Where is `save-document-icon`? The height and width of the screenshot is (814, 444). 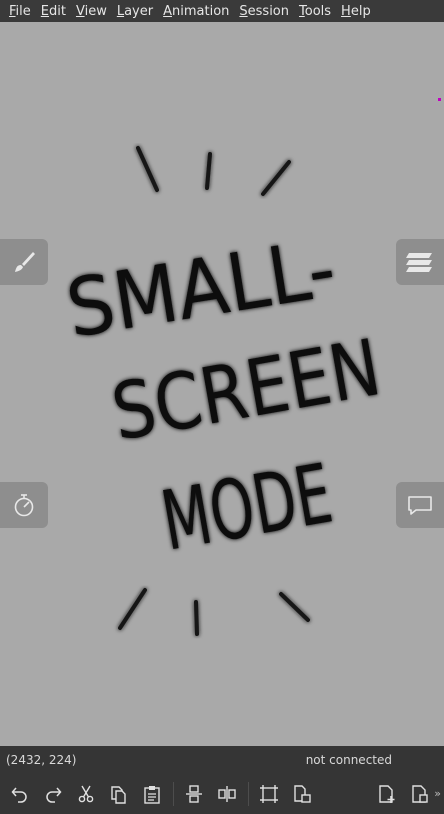 save-document-icon is located at coordinates (420, 794).